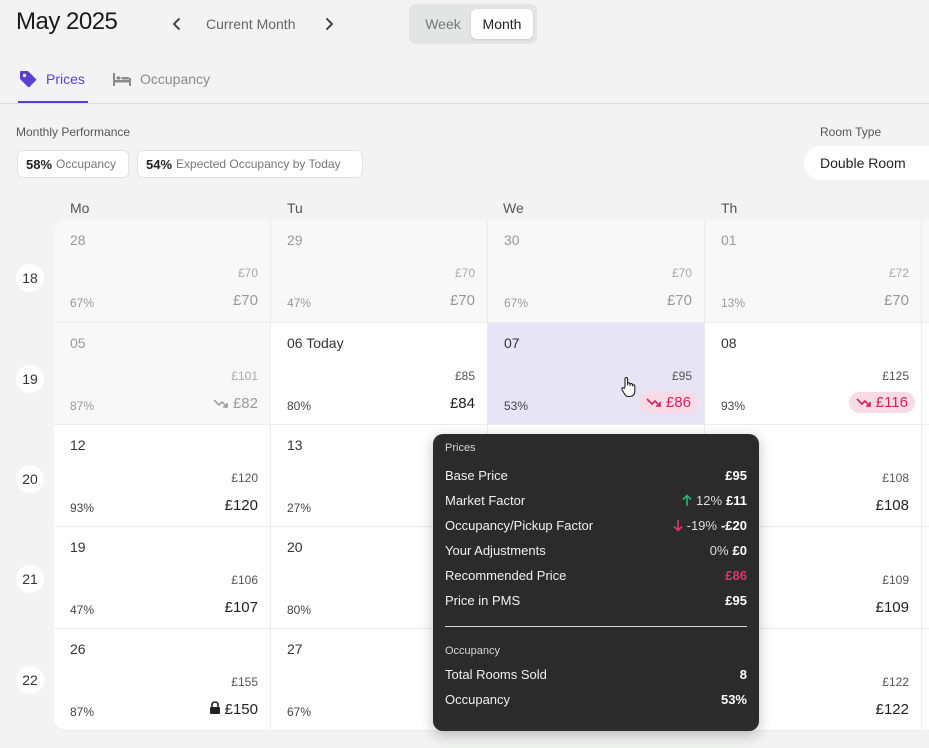  What do you see at coordinates (162, 271) in the screenshot?
I see `calendar-day-cell: 28 £70 67% £70` at bounding box center [162, 271].